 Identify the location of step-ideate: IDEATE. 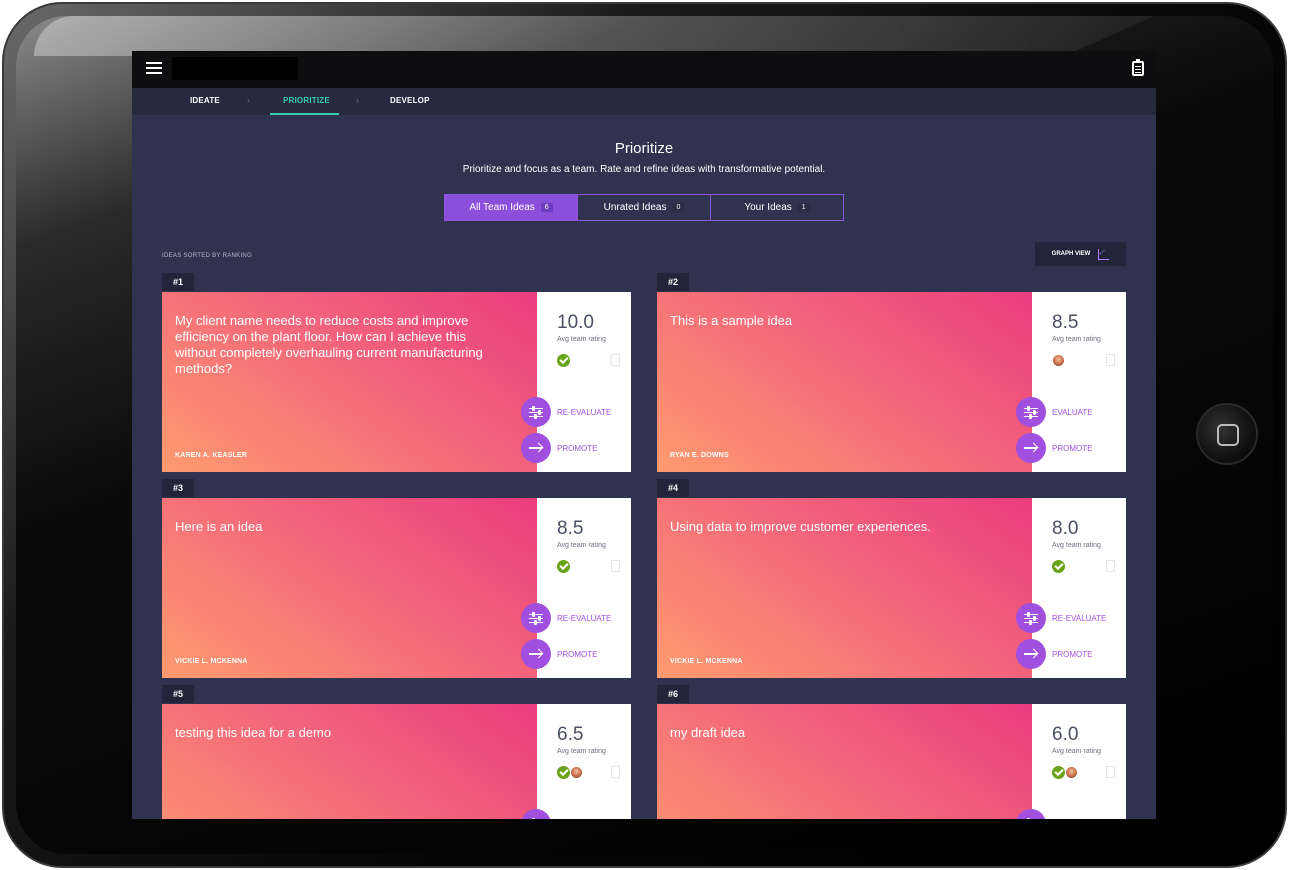
(205, 100).